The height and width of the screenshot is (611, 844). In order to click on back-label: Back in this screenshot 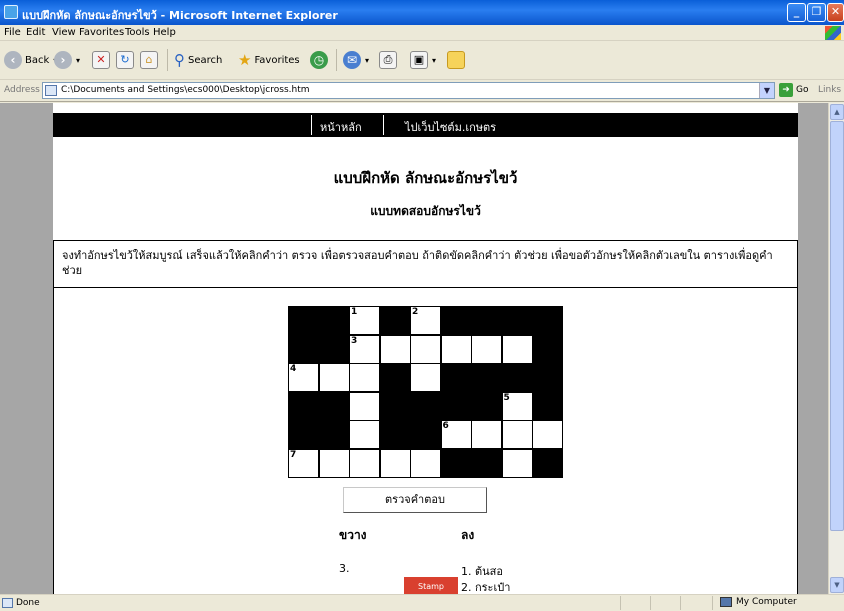, I will do `click(37, 60)`.